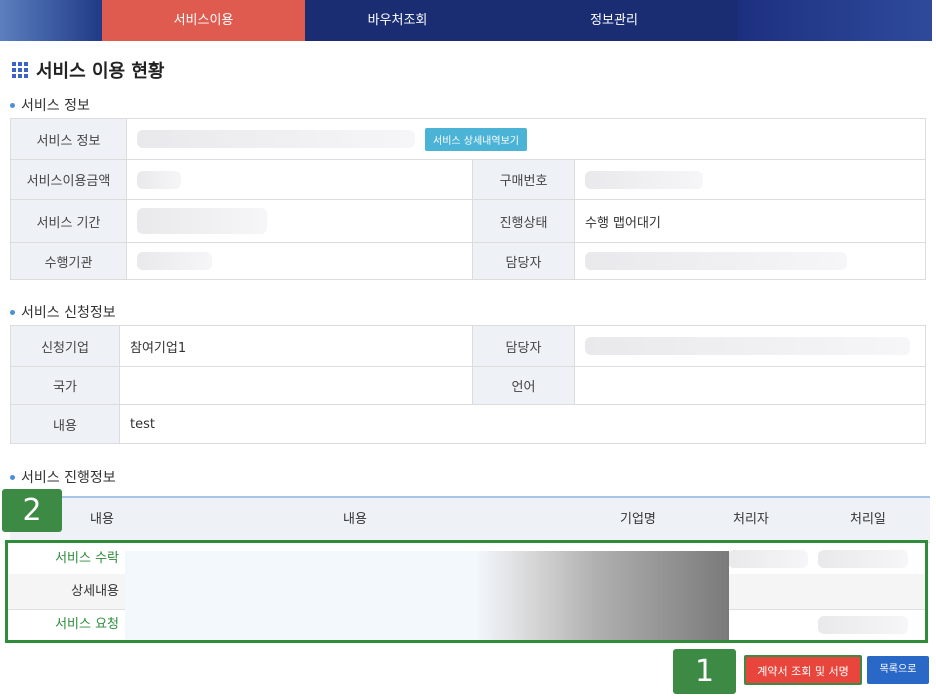 This screenshot has width=936, height=699. Describe the element at coordinates (32, 510) in the screenshot. I see `annotation-badge-2: 2` at that location.